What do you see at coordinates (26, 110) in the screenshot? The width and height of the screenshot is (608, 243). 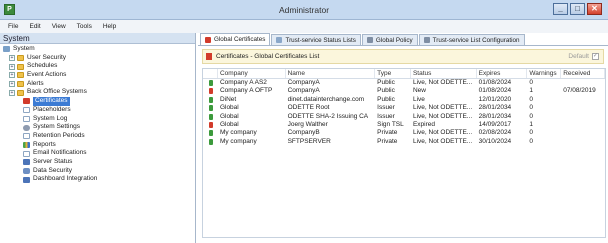 I see `placeholder-icon` at bounding box center [26, 110].